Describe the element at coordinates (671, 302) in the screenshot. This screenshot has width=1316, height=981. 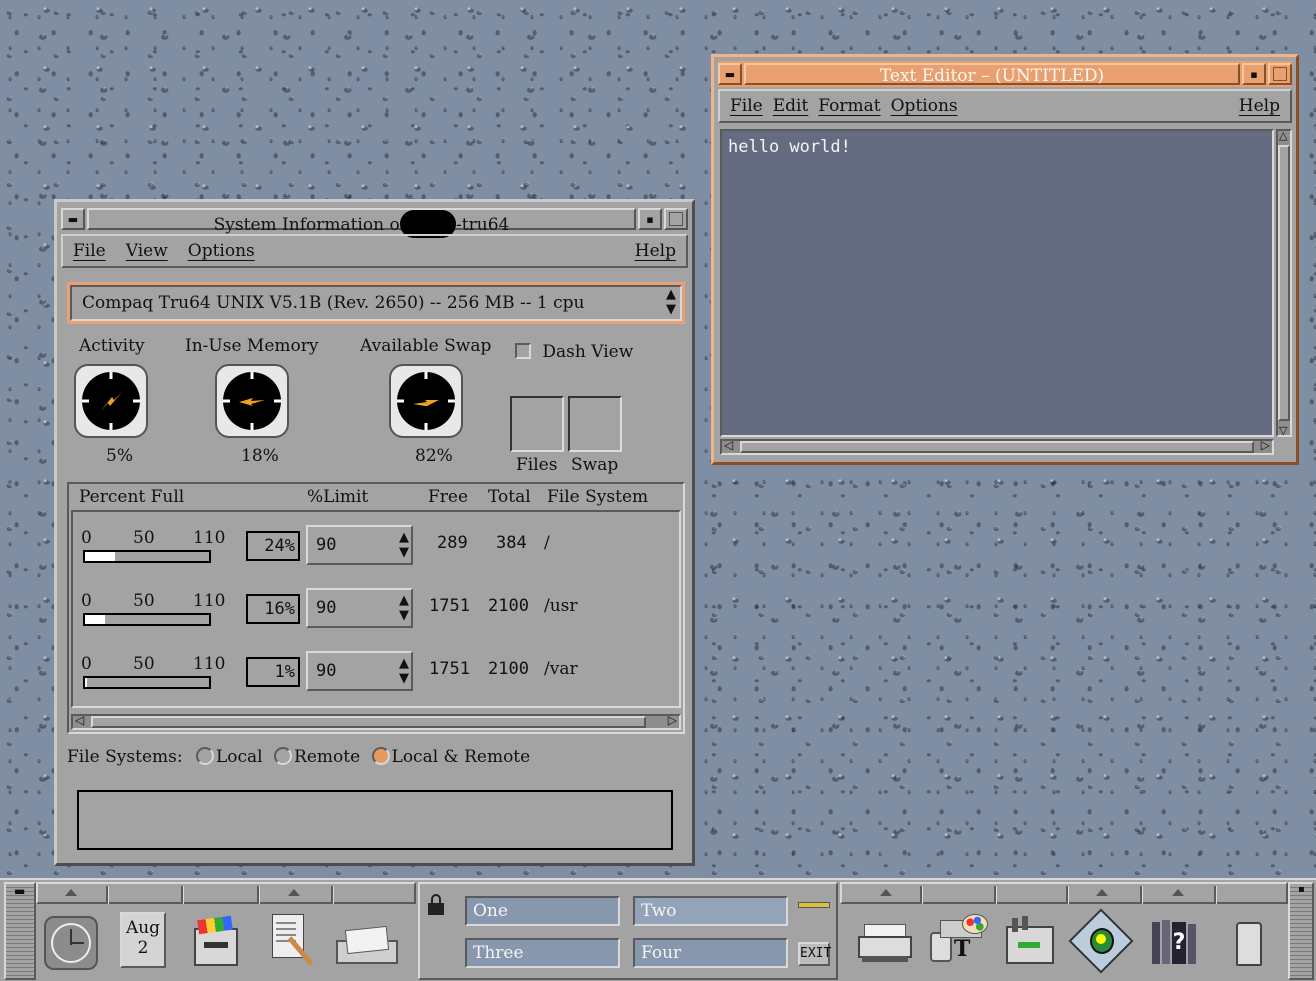
I see `spin-arrows-icon: ▲ ▼` at that location.